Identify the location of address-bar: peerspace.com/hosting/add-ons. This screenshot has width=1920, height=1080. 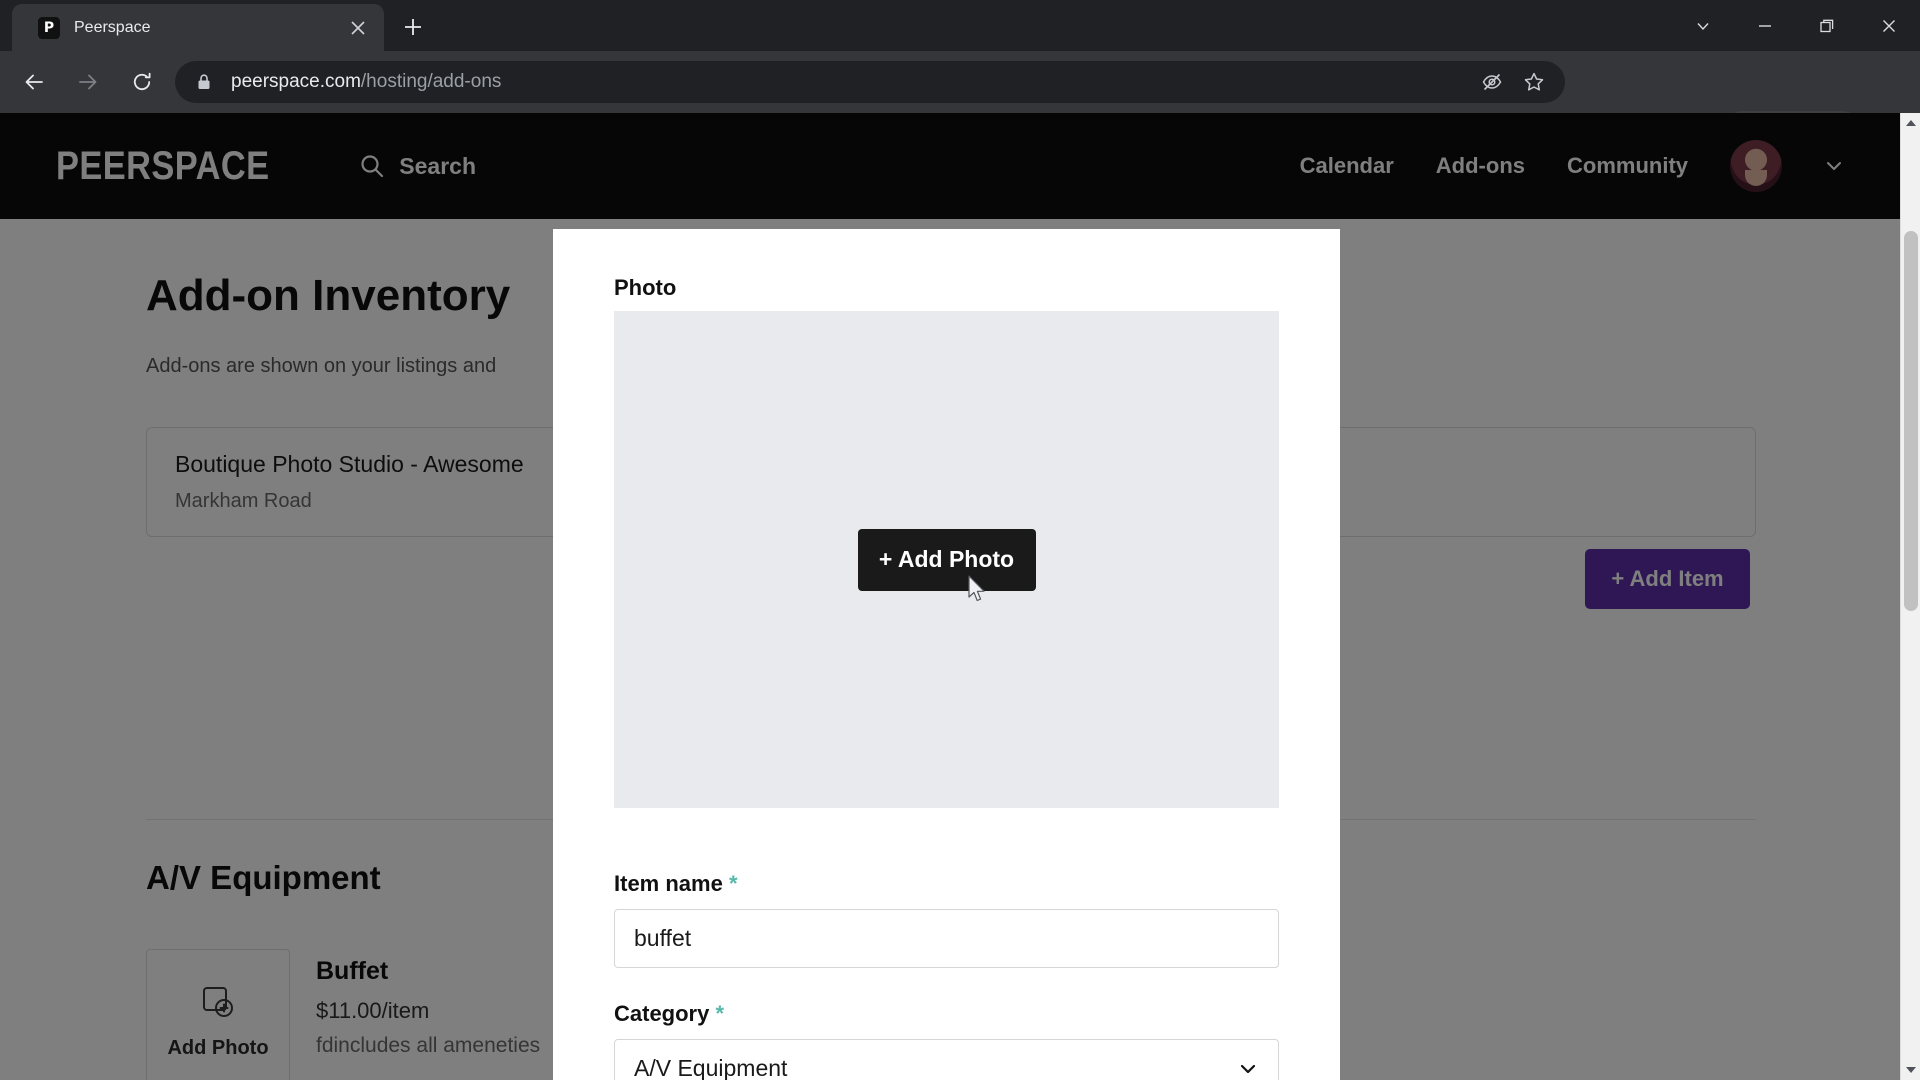
(870, 82).